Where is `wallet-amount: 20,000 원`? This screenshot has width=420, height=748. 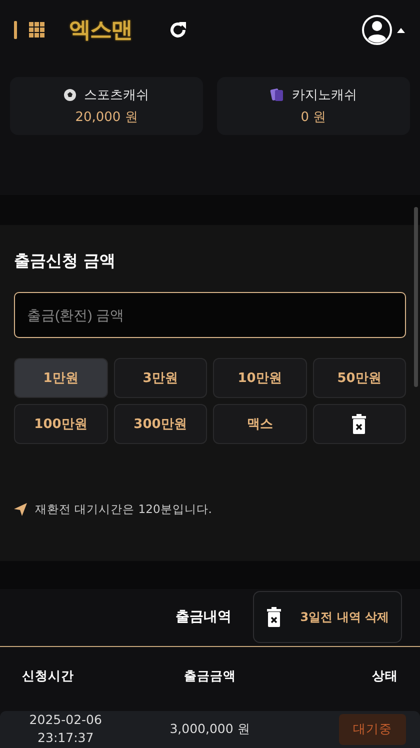
wallet-amount: 20,000 원 is located at coordinates (106, 117).